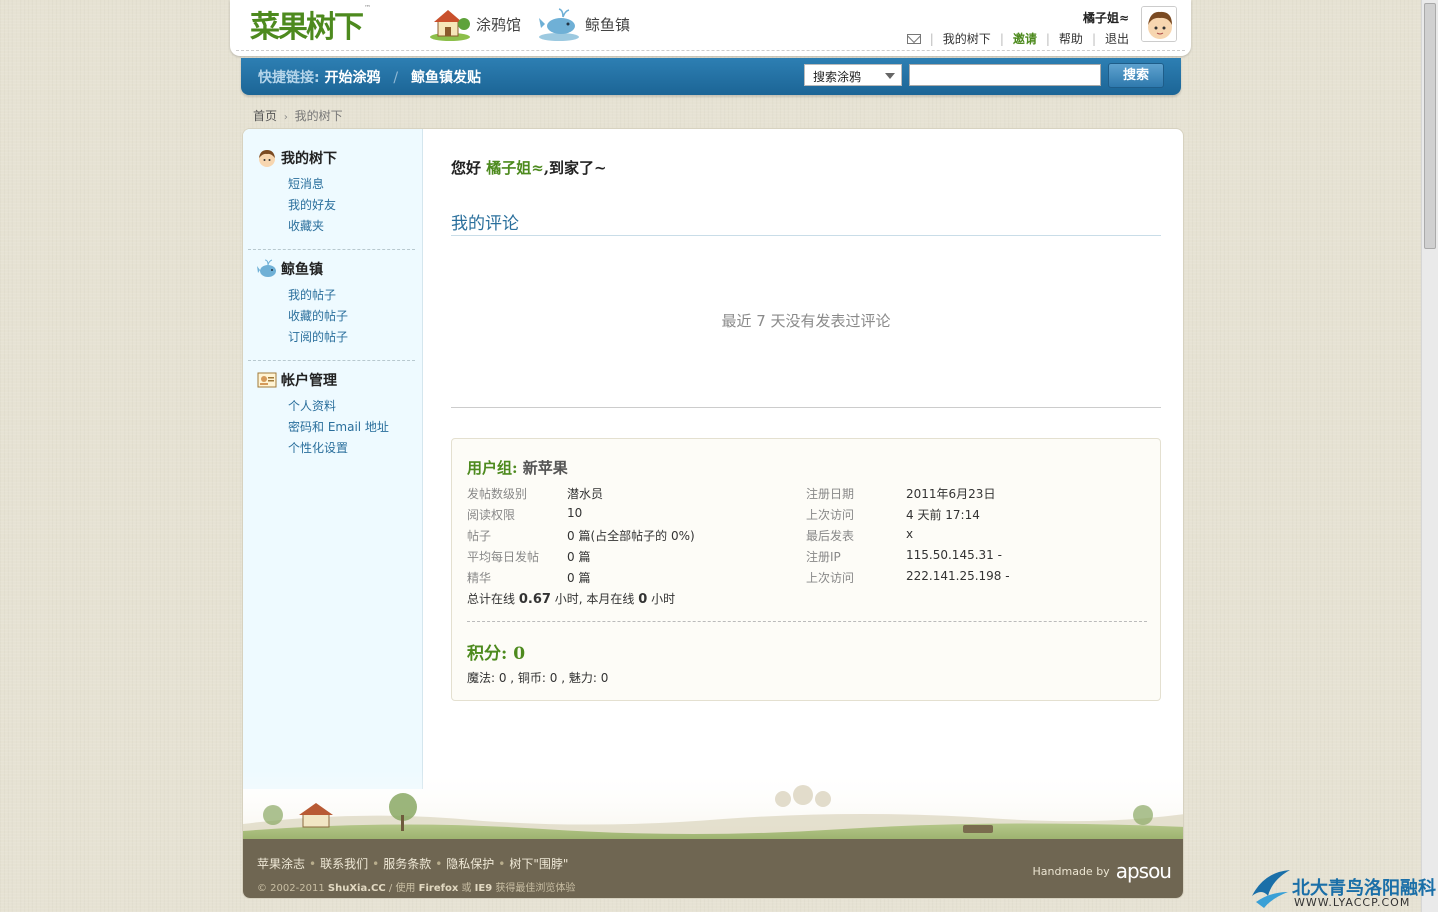 The height and width of the screenshot is (912, 1438). I want to click on invite-link: 邀请, so click(1025, 38).